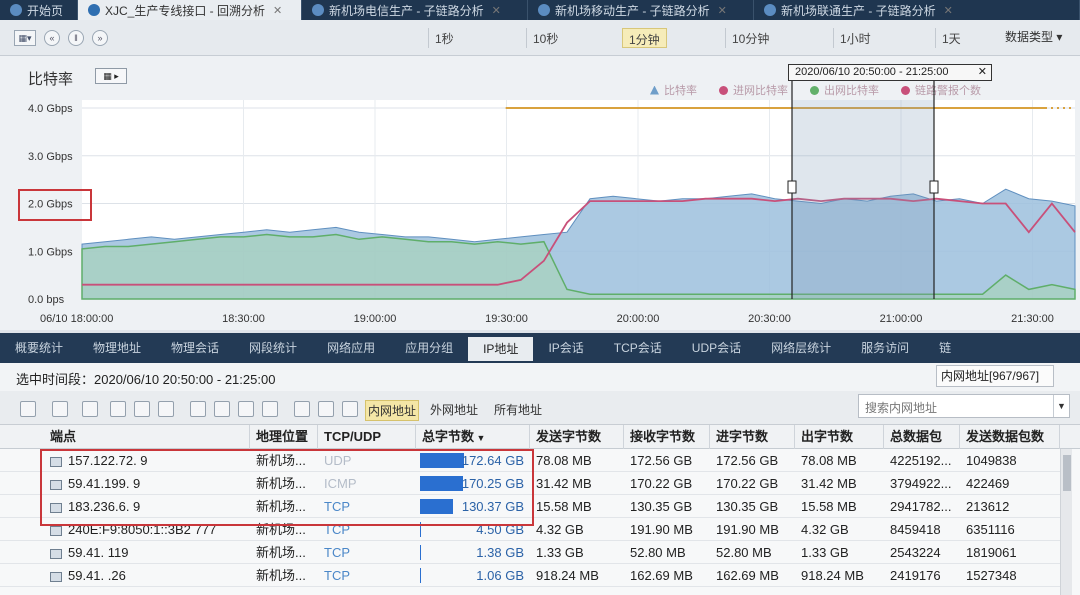 This screenshot has width=1080, height=595. I want to click on rewind-icon: «, so click(52, 38).